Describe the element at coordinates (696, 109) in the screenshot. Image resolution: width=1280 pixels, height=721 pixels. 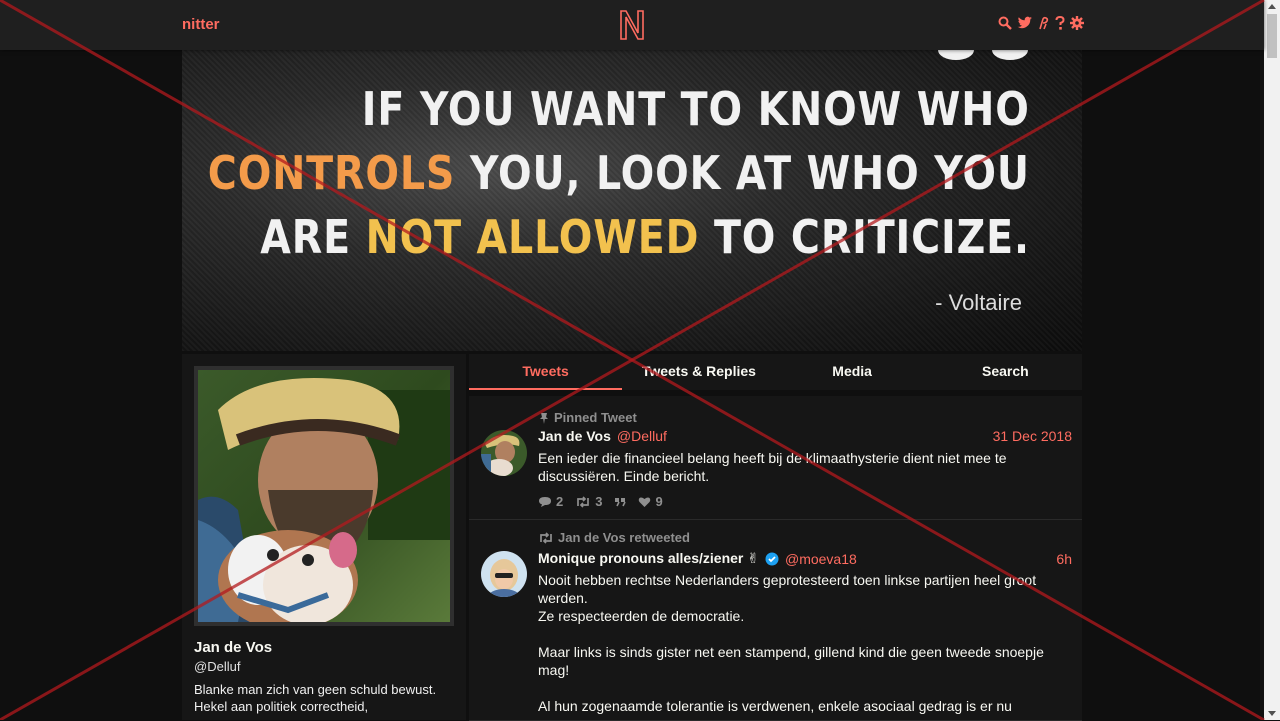
I see `banner-quote-line-1: IF YOU WANT TO KNOW WHO` at that location.